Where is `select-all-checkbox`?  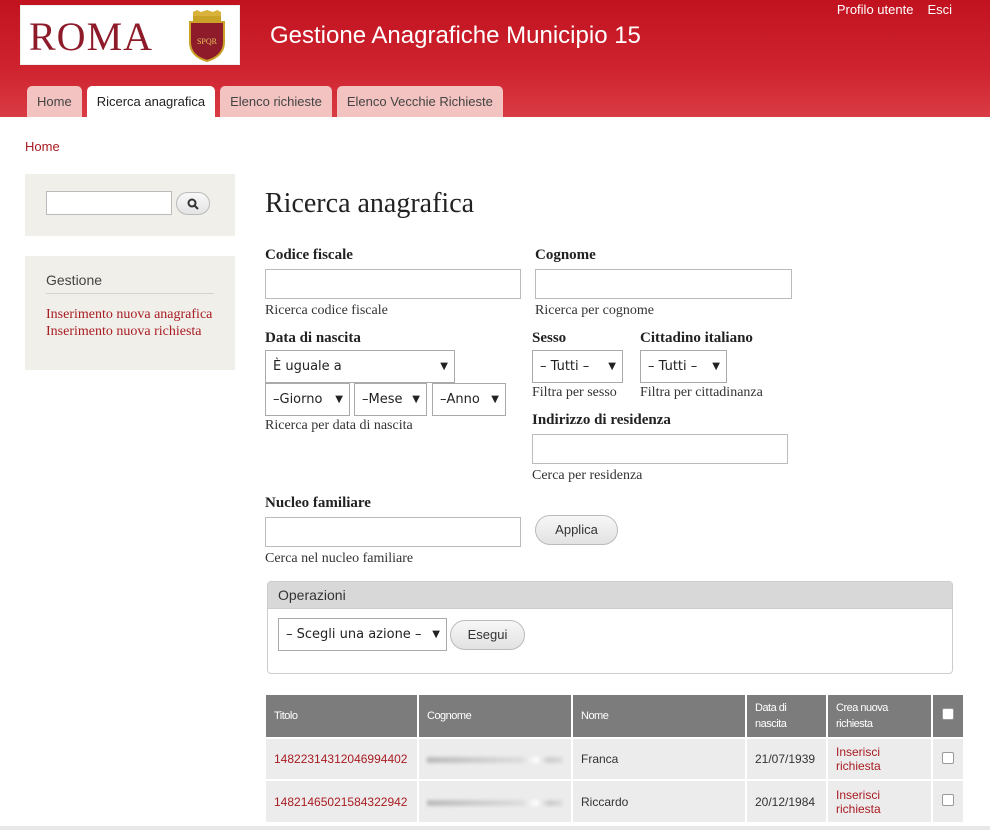
select-all-checkbox is located at coordinates (948, 713).